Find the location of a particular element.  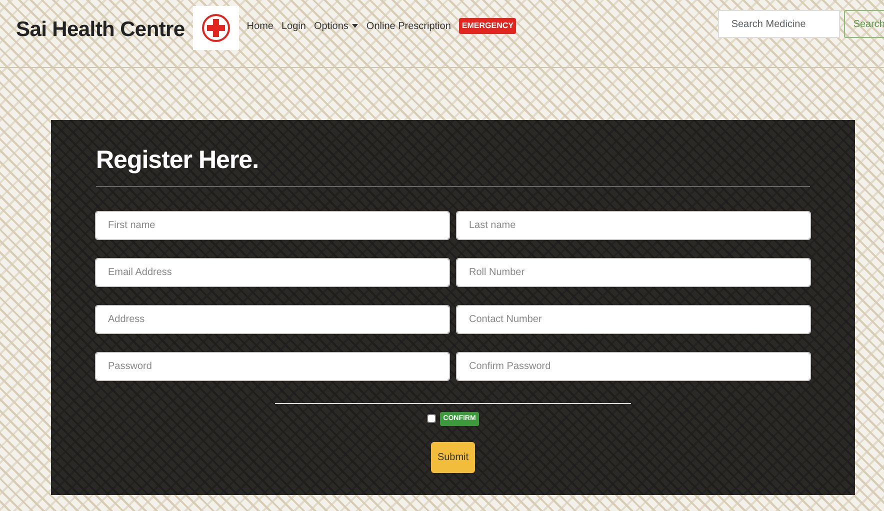

form-title: Register Here. is located at coordinates (453, 164).